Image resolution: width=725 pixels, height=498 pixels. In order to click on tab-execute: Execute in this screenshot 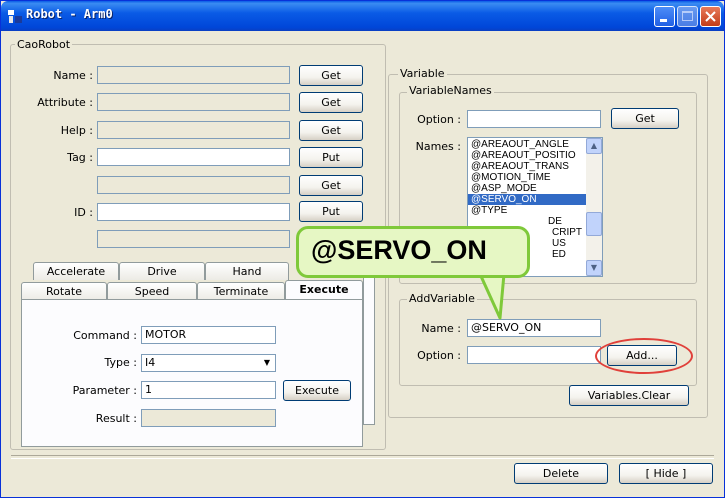, I will do `click(324, 290)`.